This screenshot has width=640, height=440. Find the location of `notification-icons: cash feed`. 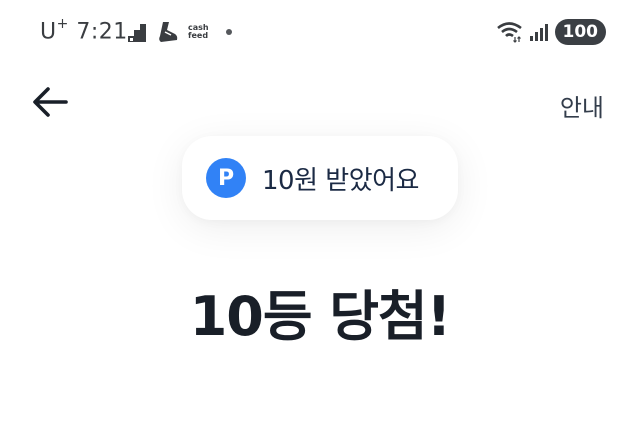

notification-icons: cash feed is located at coordinates (180, 32).